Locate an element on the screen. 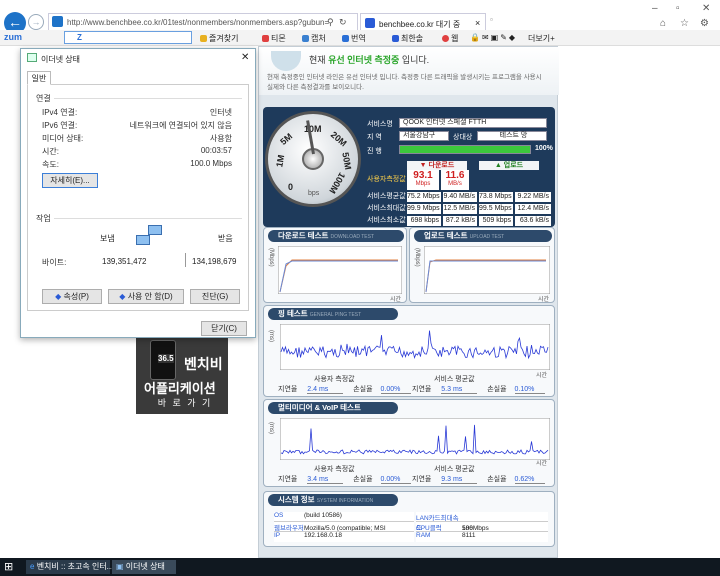 The height and width of the screenshot is (576, 720). stat-label-max: 서비스최대값 is located at coordinates (386, 208).